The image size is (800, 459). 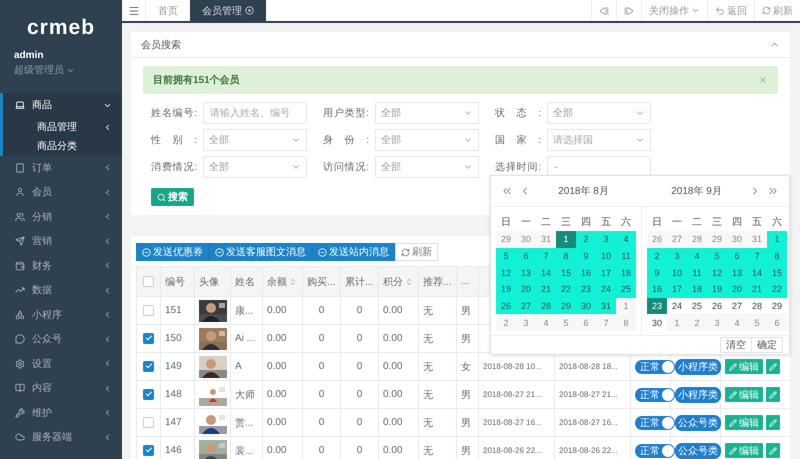 I want to click on calendar-day: 20, so click(x=526, y=289).